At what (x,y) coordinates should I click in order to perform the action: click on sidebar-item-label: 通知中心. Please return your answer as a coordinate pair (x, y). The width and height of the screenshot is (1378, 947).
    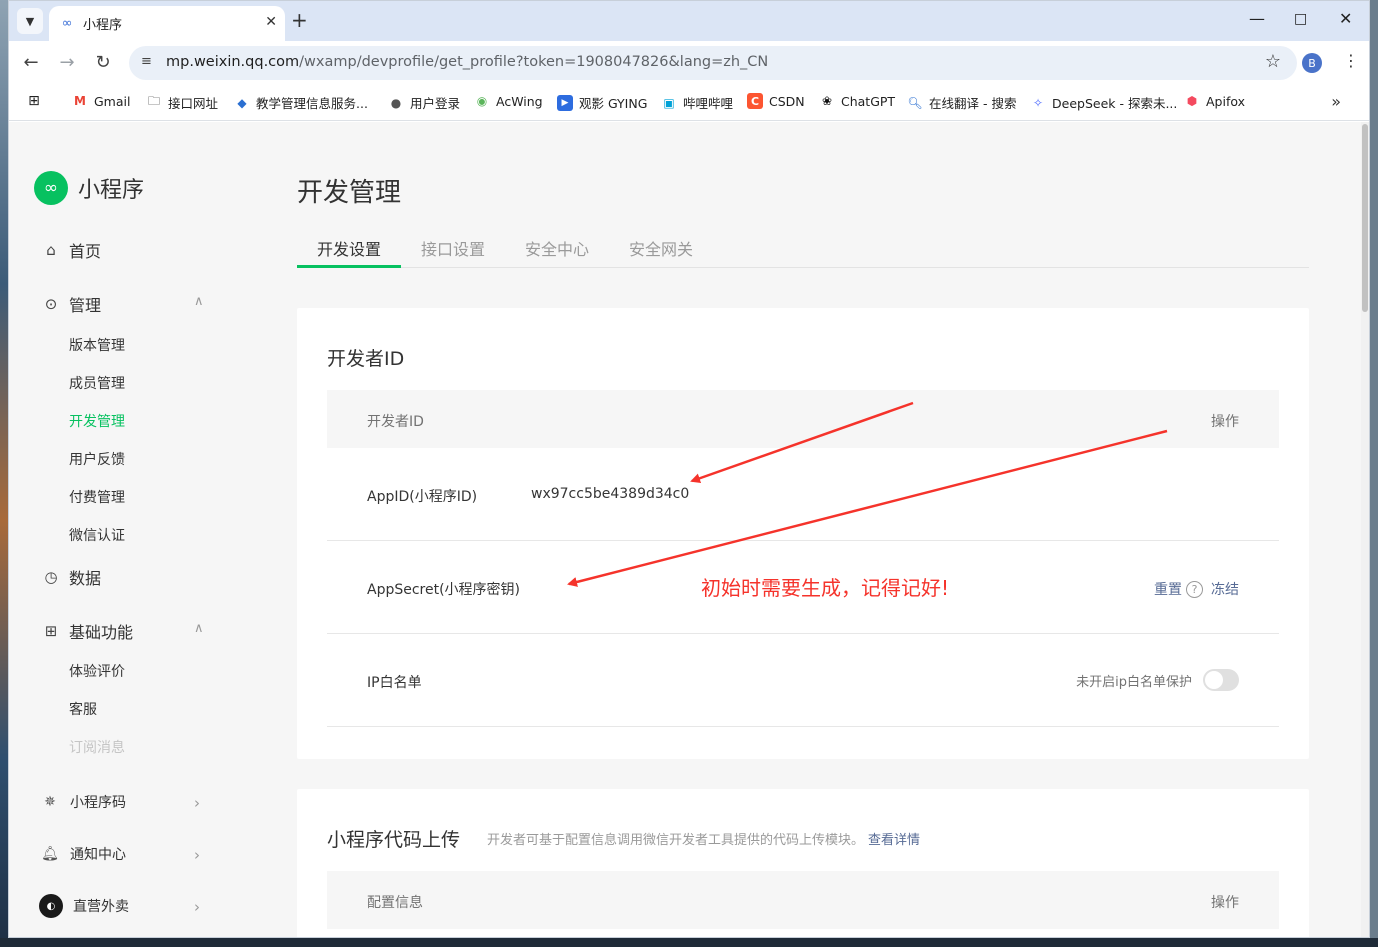
    Looking at the image, I should click on (98, 855).